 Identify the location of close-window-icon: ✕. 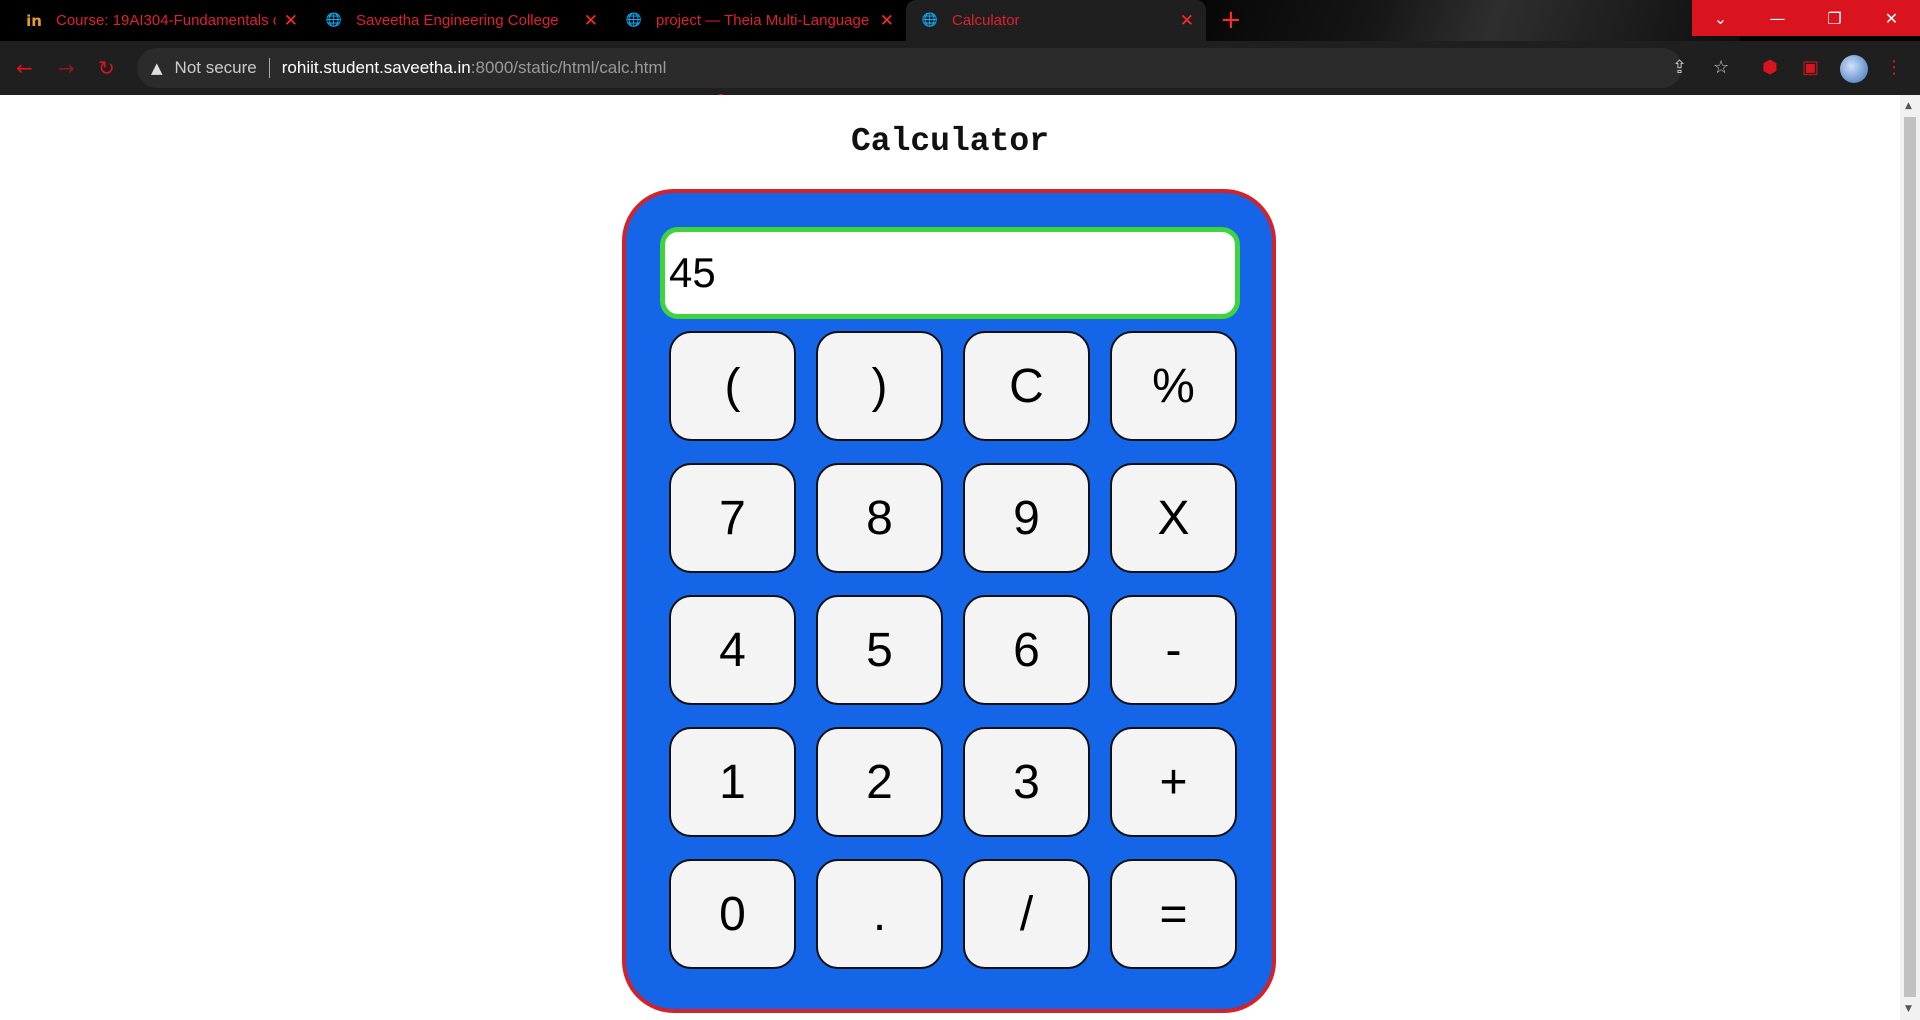
(1891, 18).